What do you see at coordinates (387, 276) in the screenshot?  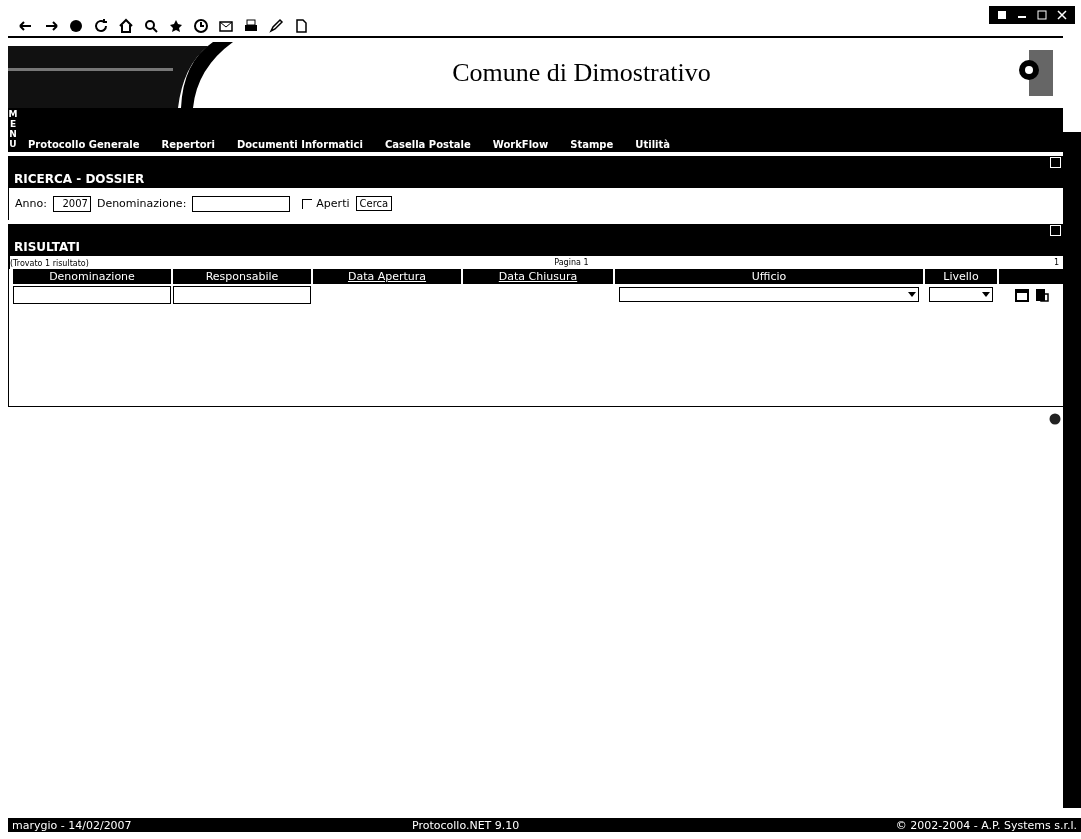 I see `column-header: Data Apertura` at bounding box center [387, 276].